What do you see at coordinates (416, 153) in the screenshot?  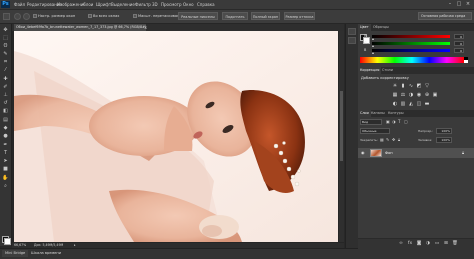 I see `layer-row: ◉ Фон 🔒︎` at bounding box center [416, 153].